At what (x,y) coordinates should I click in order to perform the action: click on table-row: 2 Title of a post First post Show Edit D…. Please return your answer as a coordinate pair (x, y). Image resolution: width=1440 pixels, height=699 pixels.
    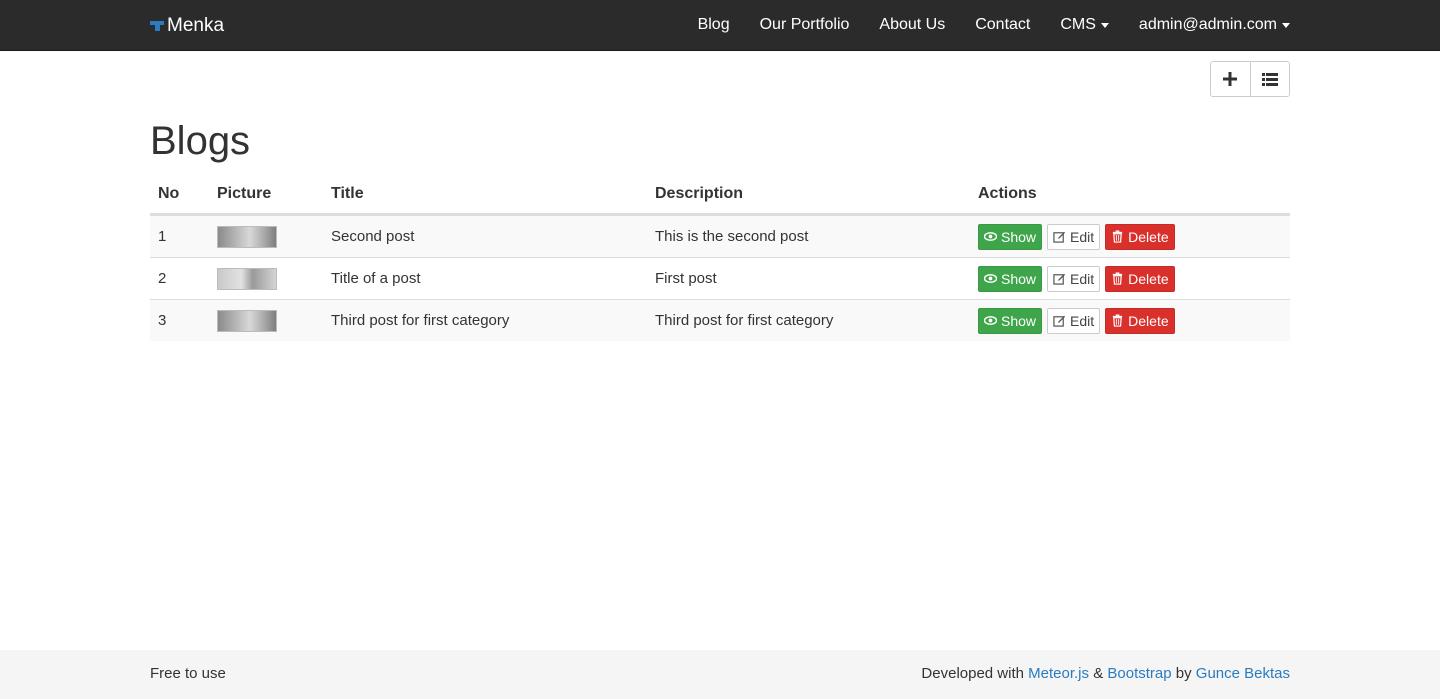
    Looking at the image, I should click on (720, 278).